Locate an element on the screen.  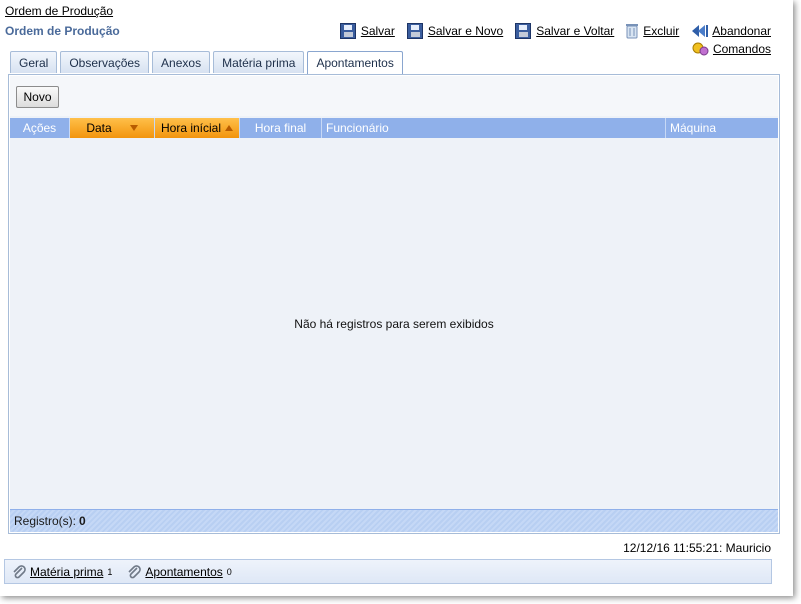
floppy-disk-icon is located at coordinates (347, 31).